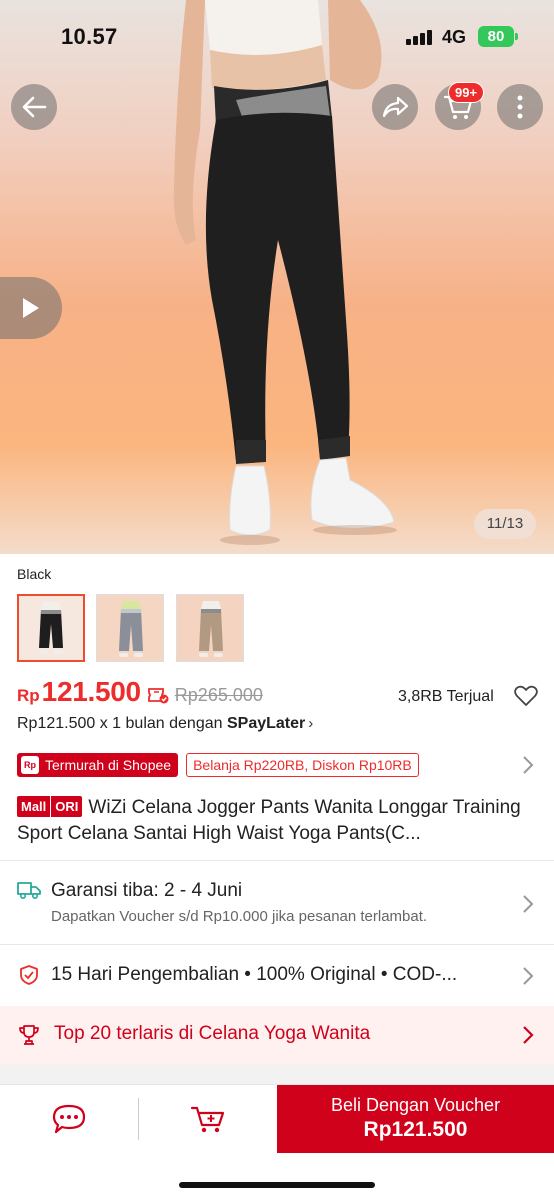  I want to click on image-page-indicator: 11/13, so click(505, 524).